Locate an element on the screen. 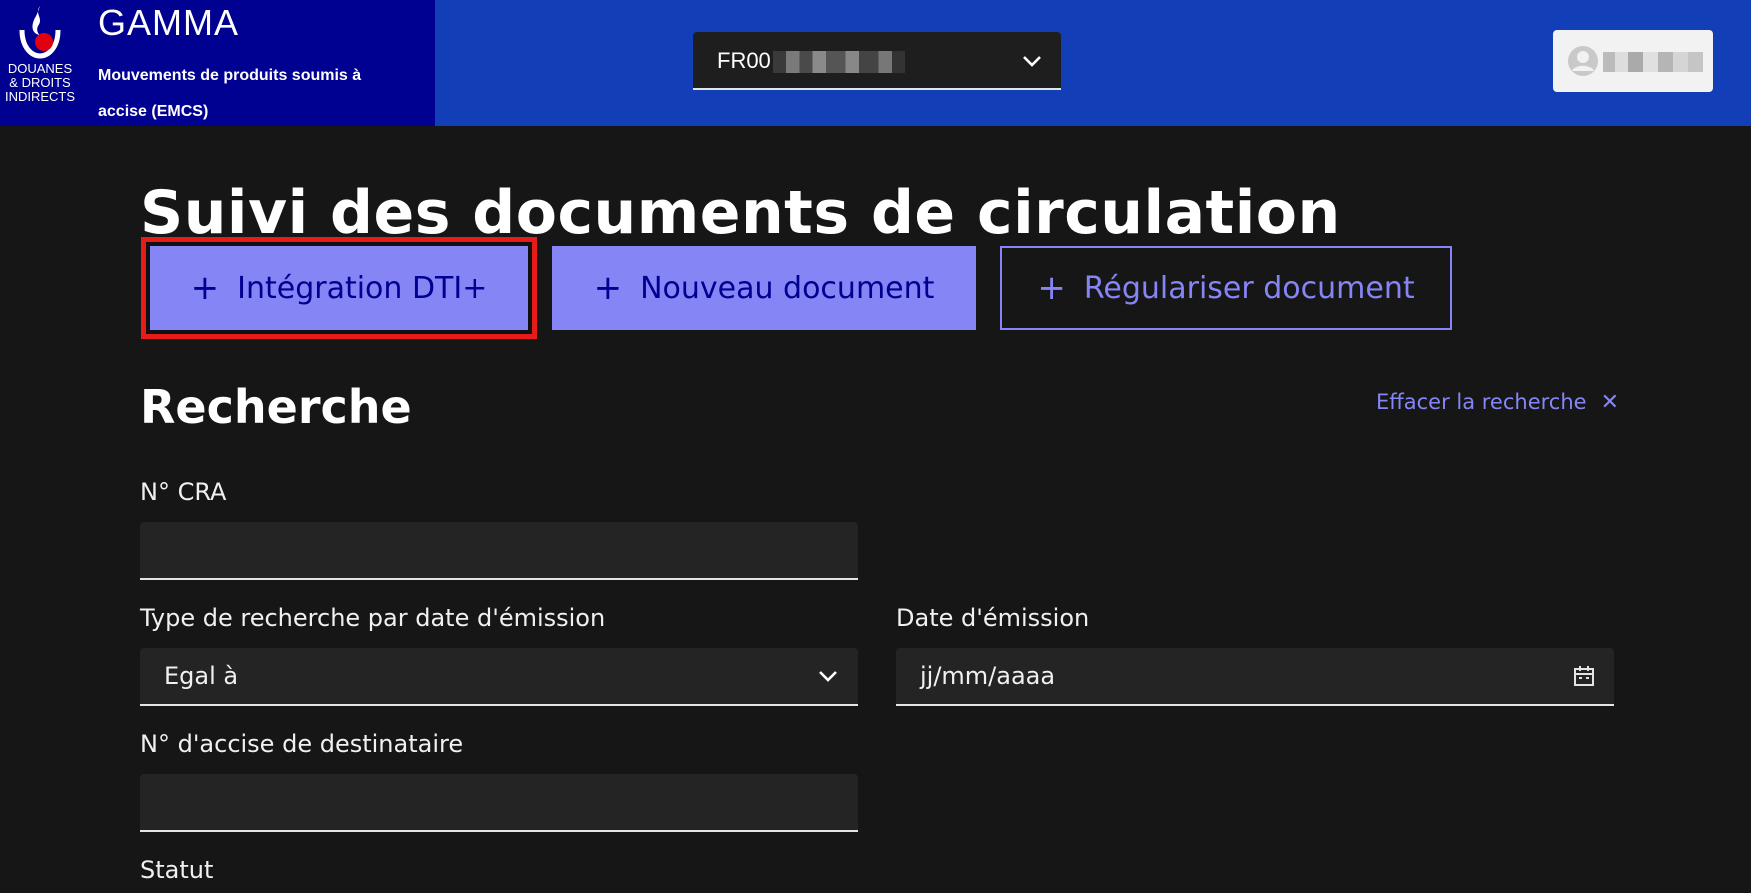  clear-search-link: Effacer la recherche ✕ is located at coordinates (1497, 402).